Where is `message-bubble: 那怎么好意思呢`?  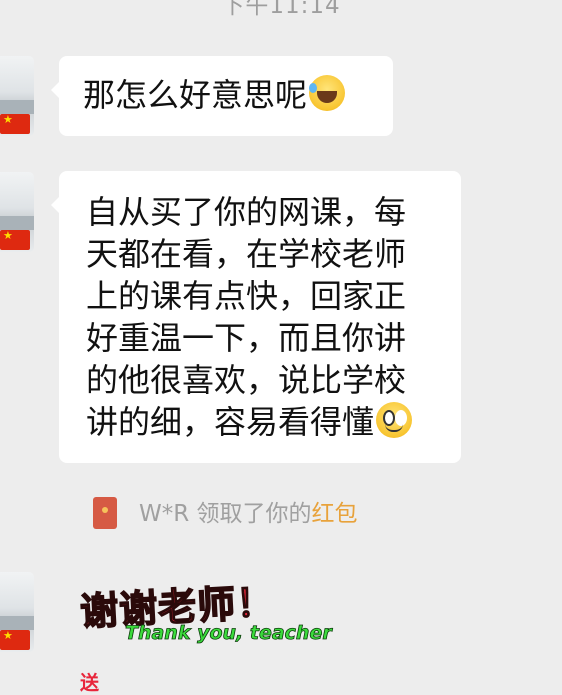
message-bubble: 那怎么好意思呢 is located at coordinates (222, 96).